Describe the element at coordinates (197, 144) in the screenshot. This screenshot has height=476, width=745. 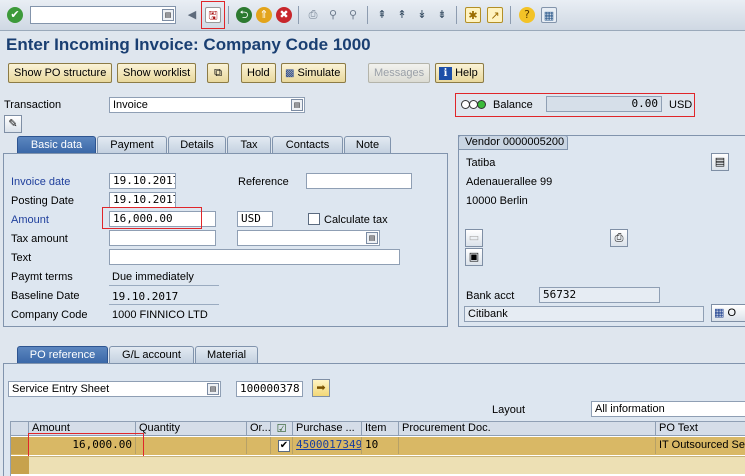
I see `tab-details: Details` at that location.